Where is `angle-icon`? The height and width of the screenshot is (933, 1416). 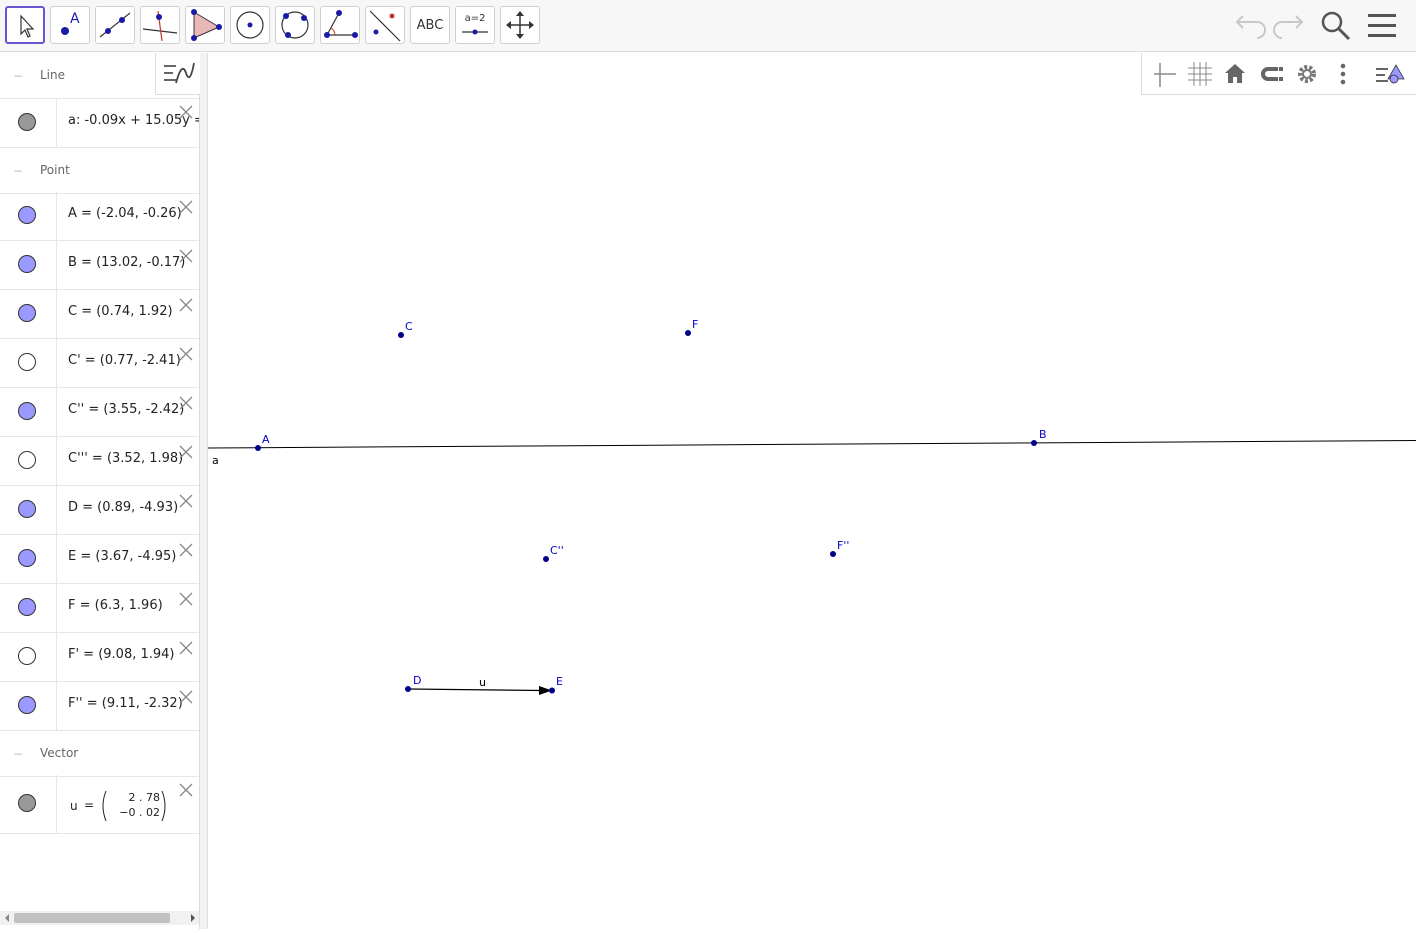 angle-icon is located at coordinates (341, 24).